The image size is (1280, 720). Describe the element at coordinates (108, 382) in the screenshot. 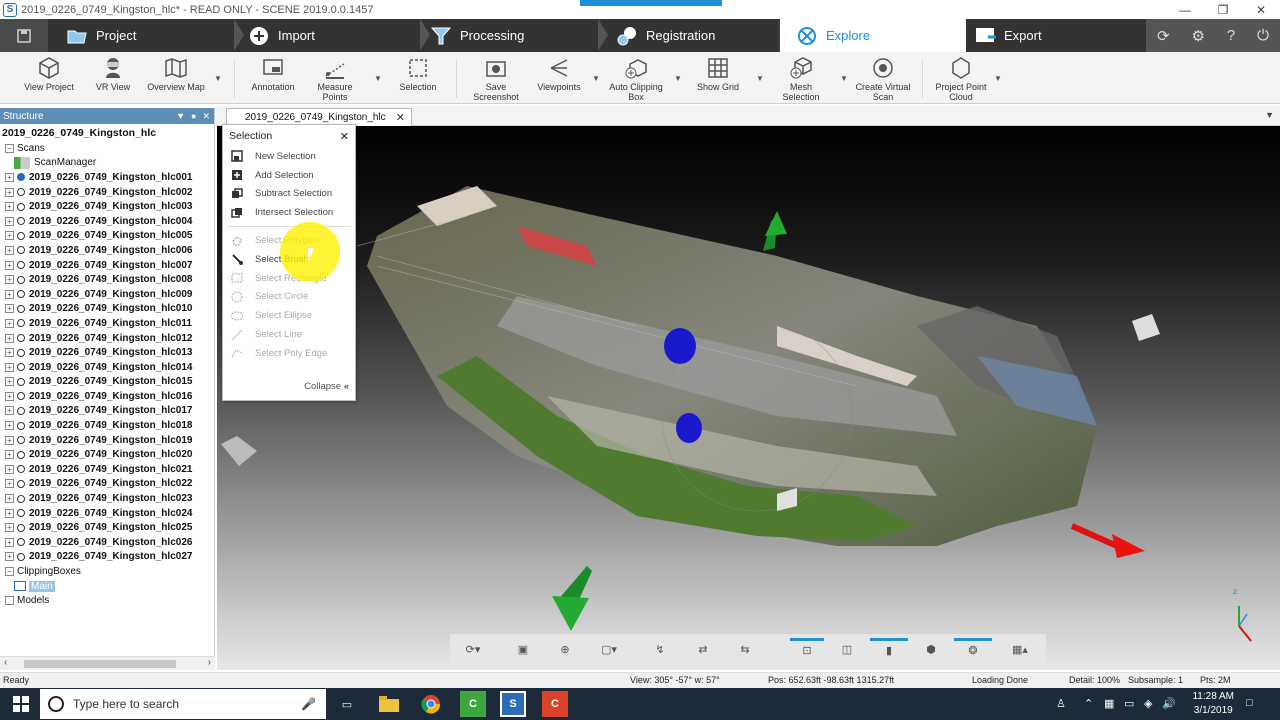

I see `scan-item: +2019_0226_0749_Kingston_hlc015` at that location.